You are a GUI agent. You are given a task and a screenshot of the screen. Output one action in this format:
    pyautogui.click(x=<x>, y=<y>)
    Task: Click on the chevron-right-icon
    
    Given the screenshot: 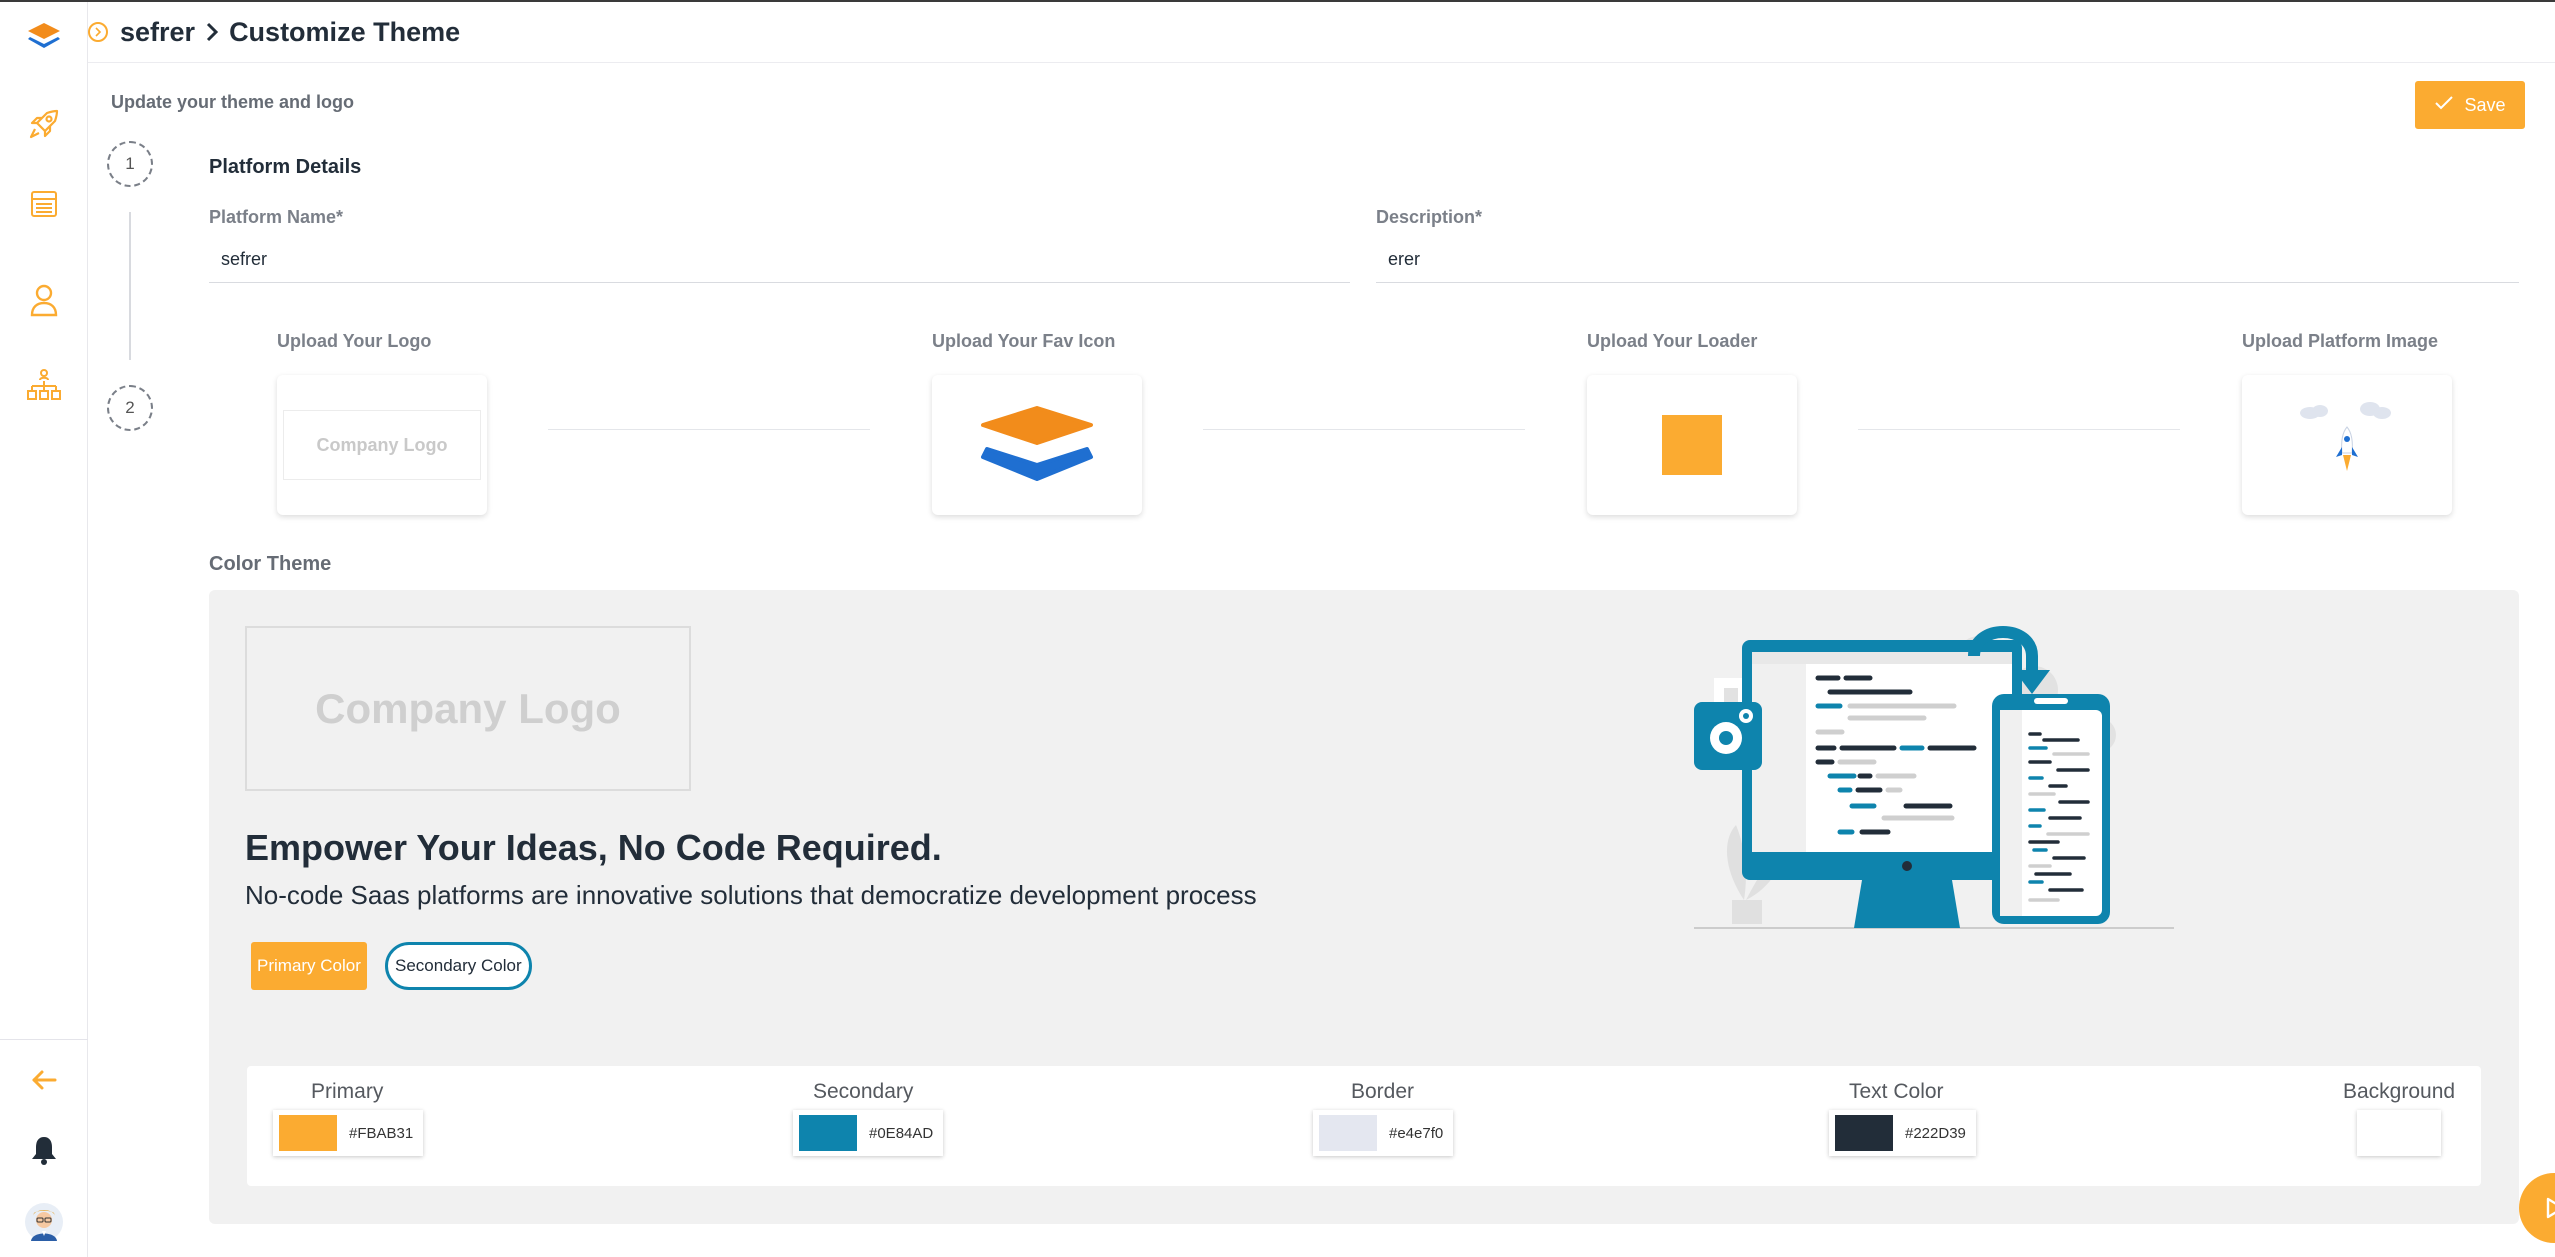 What is the action you would take?
    pyautogui.click(x=212, y=32)
    